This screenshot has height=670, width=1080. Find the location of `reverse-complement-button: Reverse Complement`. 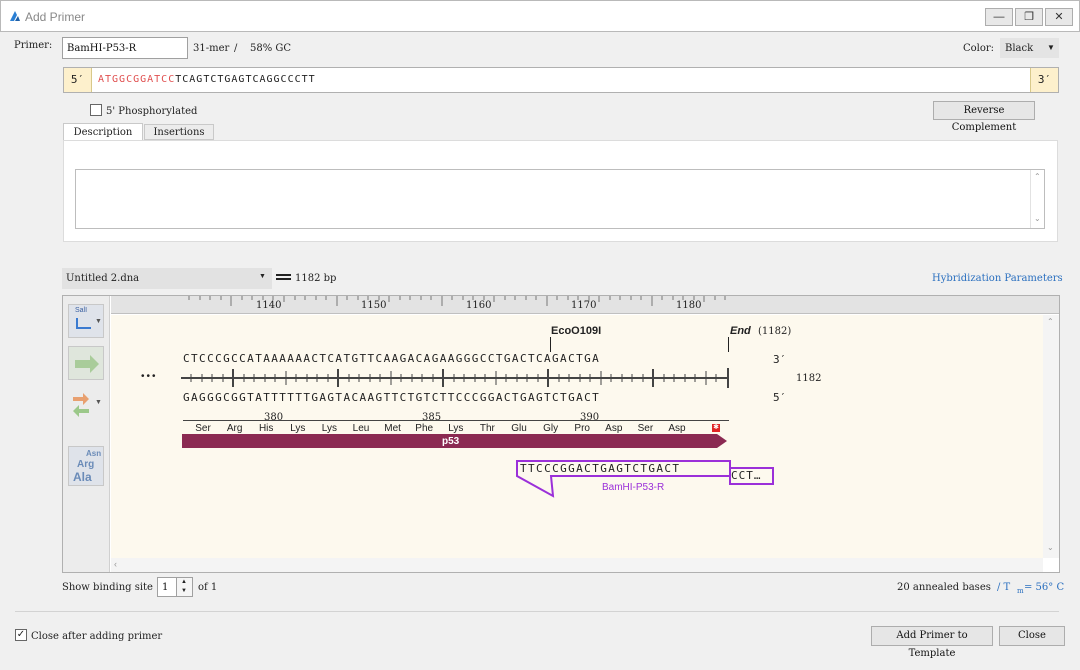

reverse-complement-button: Reverse Complement is located at coordinates (984, 117).